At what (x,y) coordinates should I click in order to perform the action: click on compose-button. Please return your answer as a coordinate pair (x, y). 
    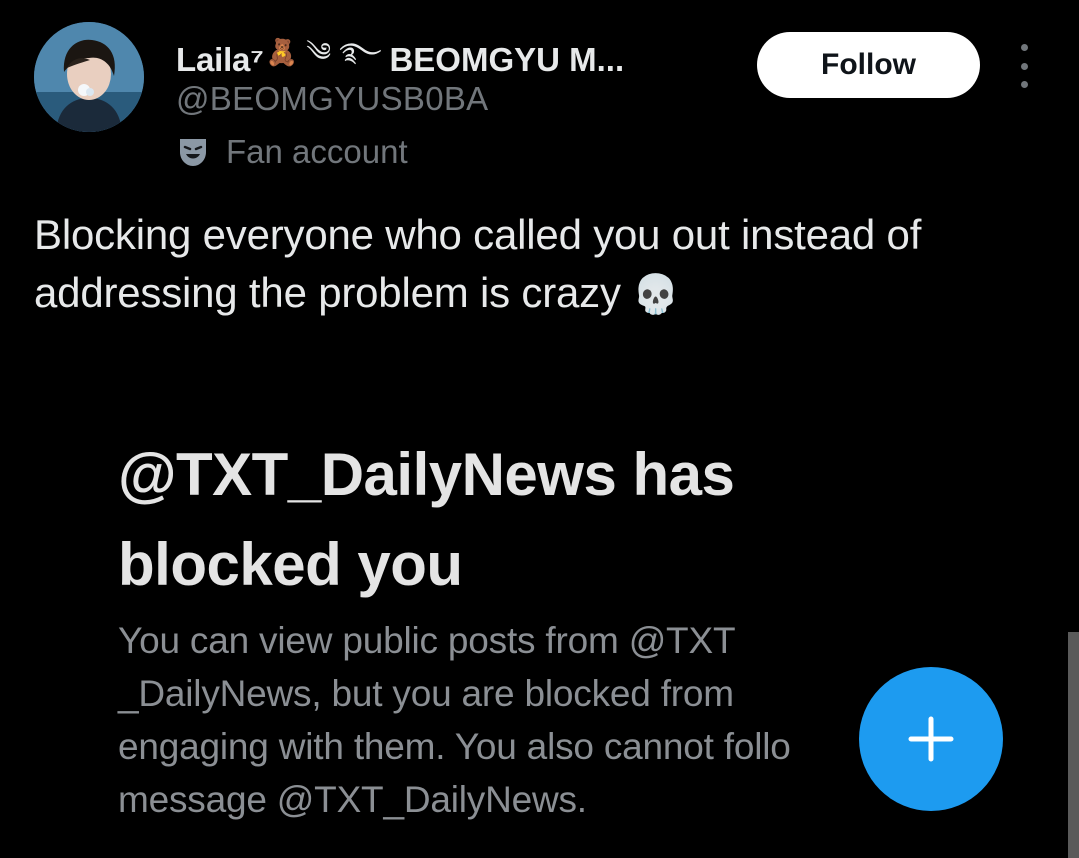
    Looking at the image, I should click on (931, 739).